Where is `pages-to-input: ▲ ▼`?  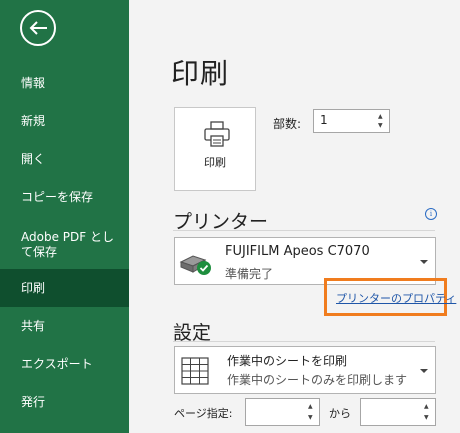 pages-to-input: ▲ ▼ is located at coordinates (398, 412).